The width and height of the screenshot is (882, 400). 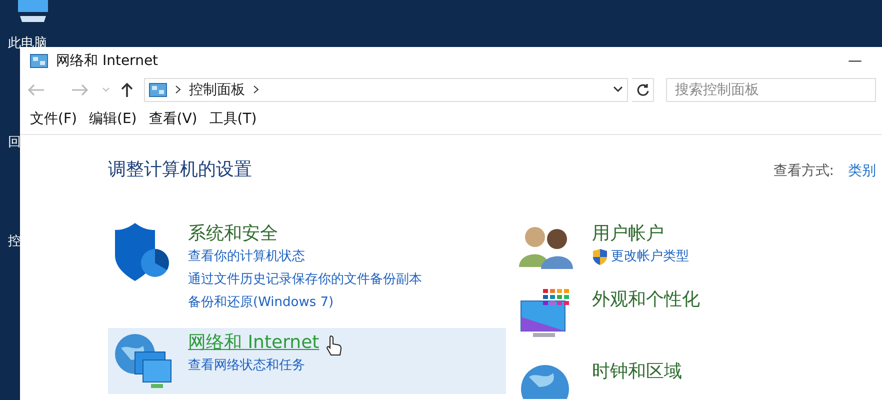 I want to click on category-title: 用户帐户, so click(x=628, y=233).